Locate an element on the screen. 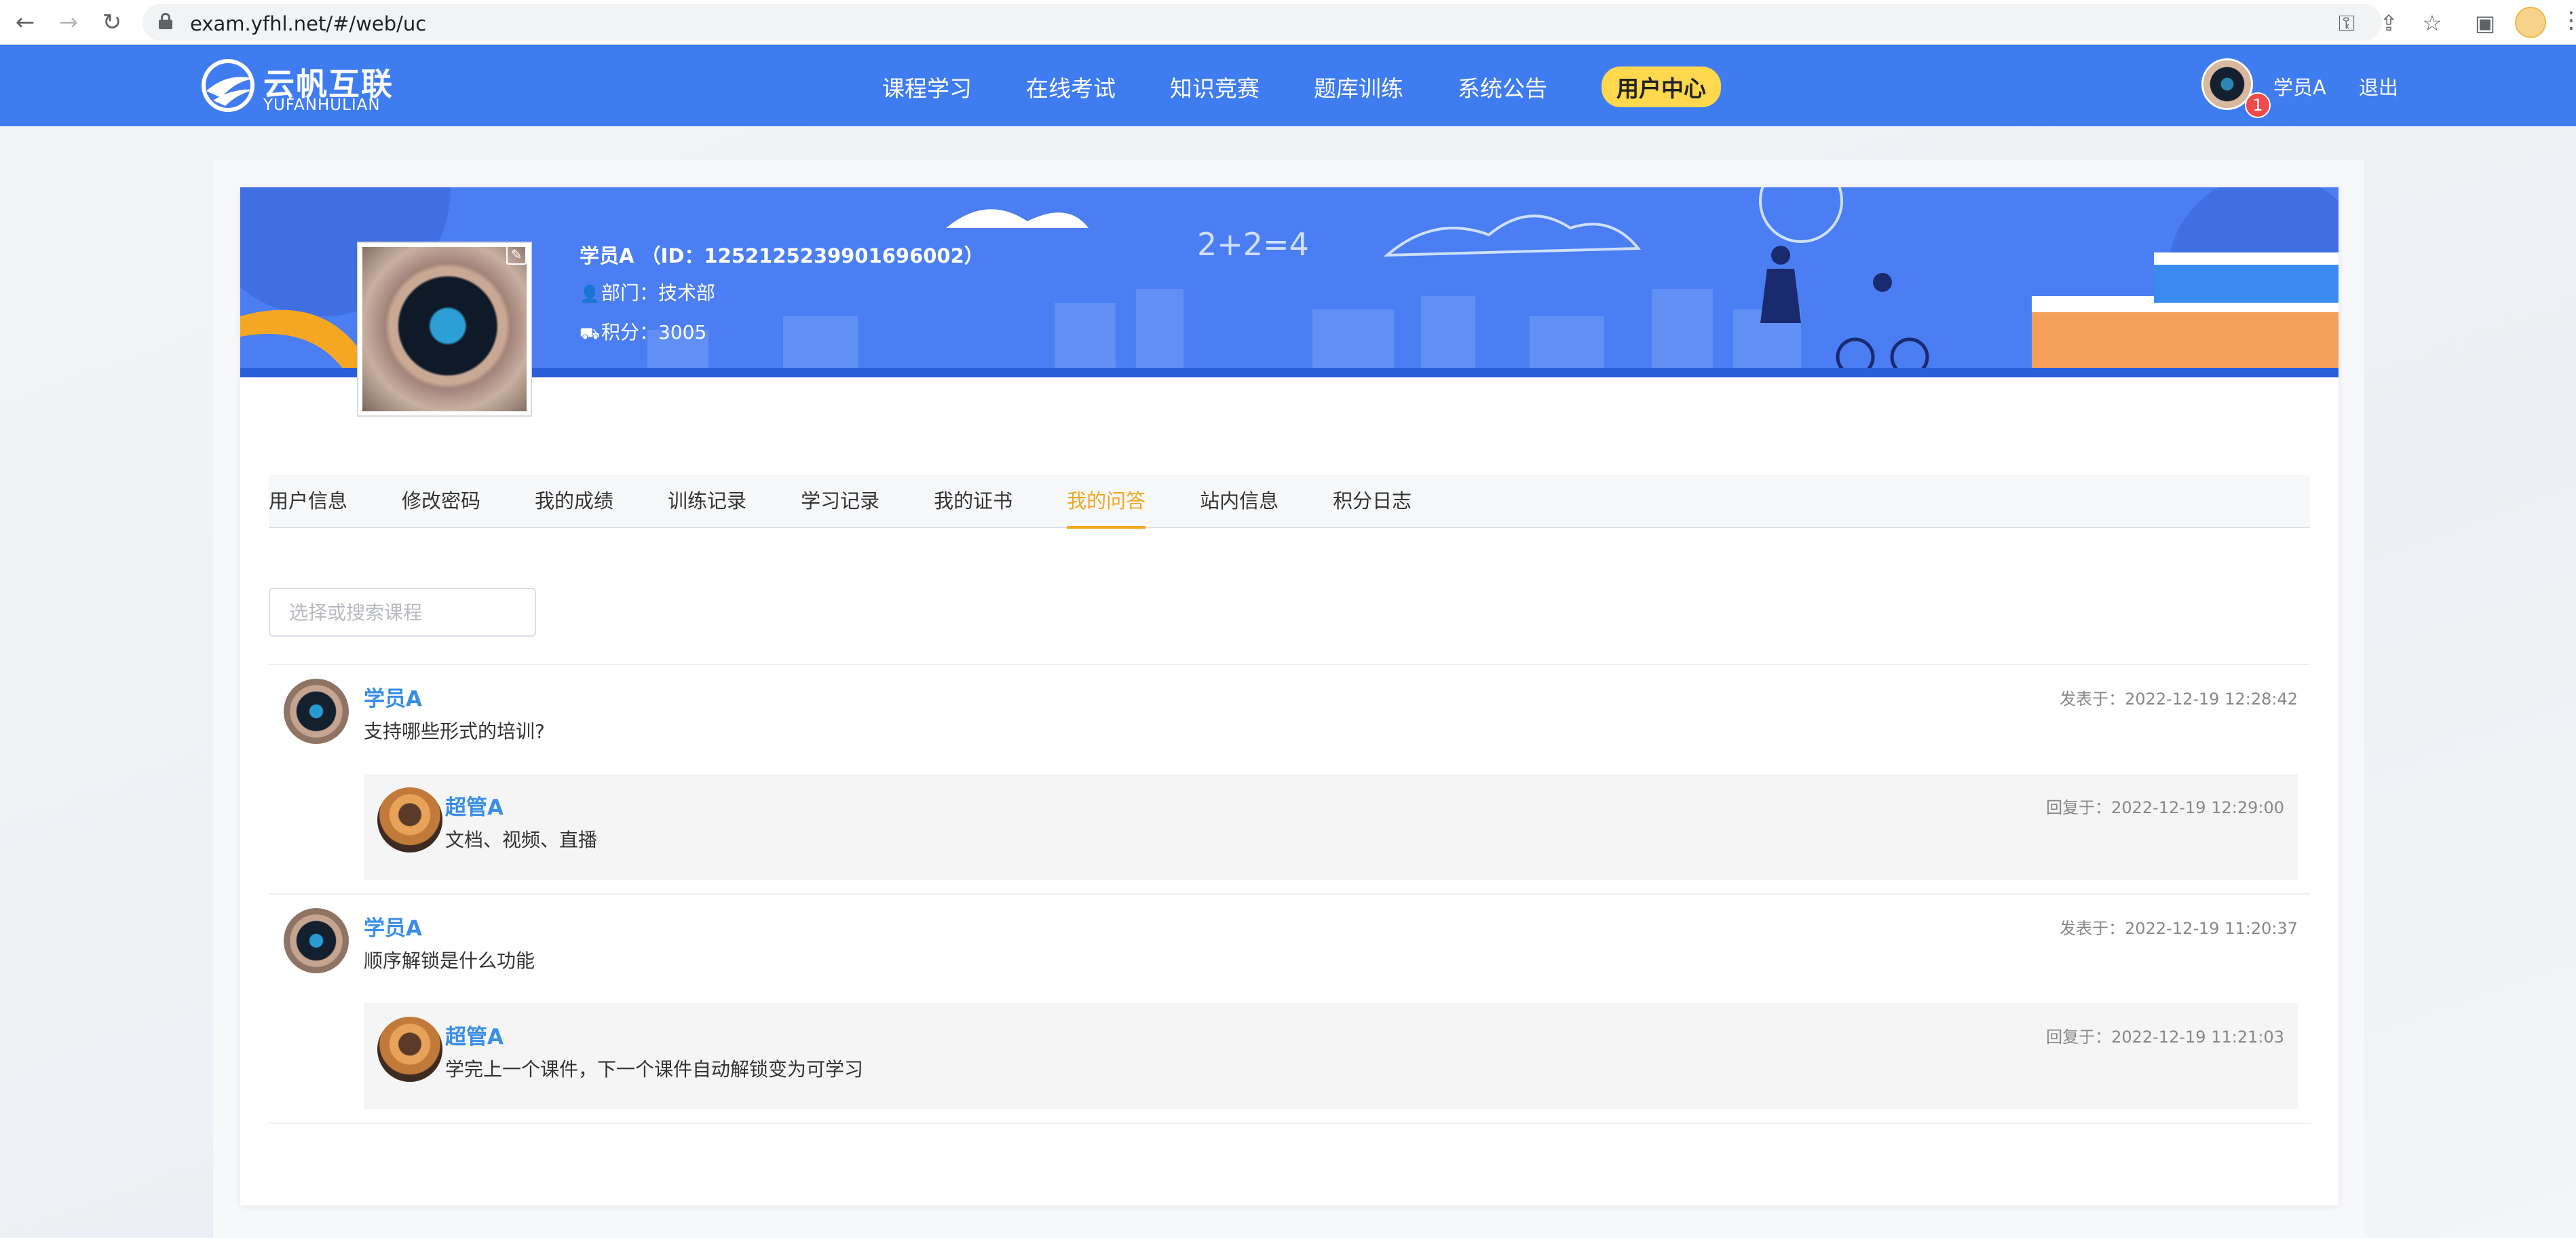 This screenshot has height=1238, width=2576. profile-name-id: 学员A （ID：1252125239901696002） is located at coordinates (782, 255).